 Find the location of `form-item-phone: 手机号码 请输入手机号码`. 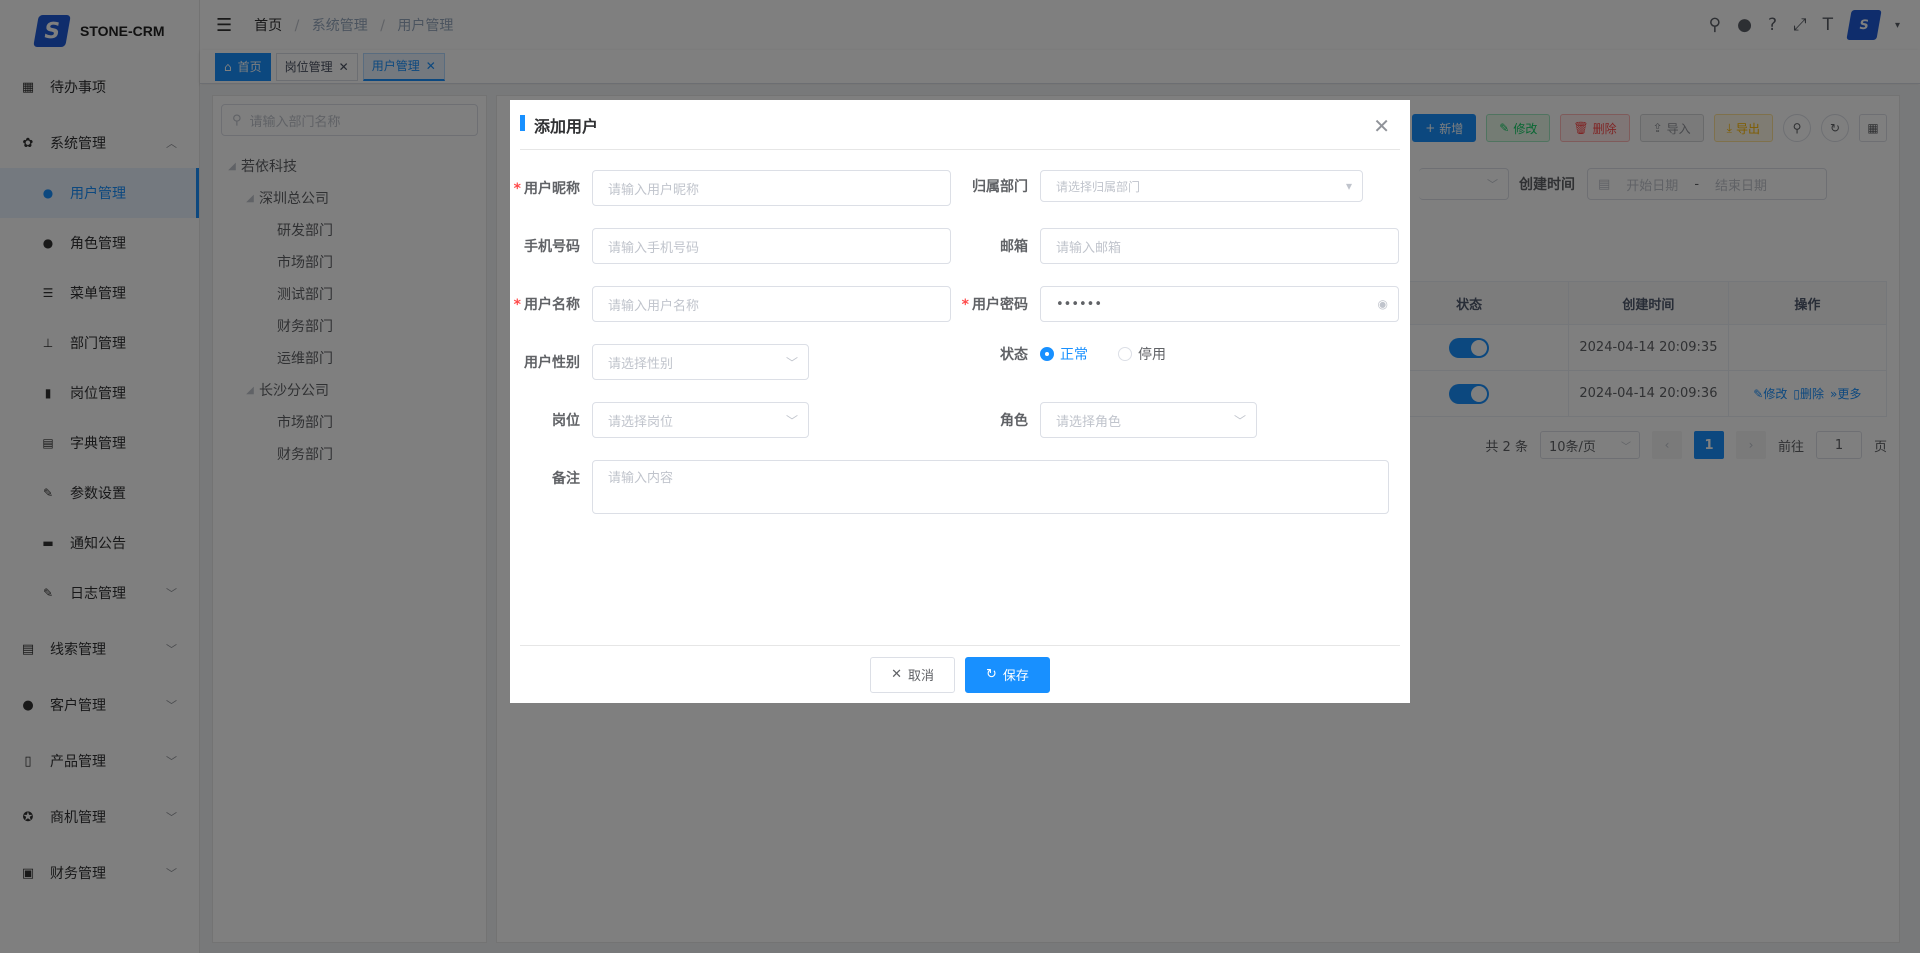

form-item-phone: 手机号码 请输入手机号码 is located at coordinates (730, 246).